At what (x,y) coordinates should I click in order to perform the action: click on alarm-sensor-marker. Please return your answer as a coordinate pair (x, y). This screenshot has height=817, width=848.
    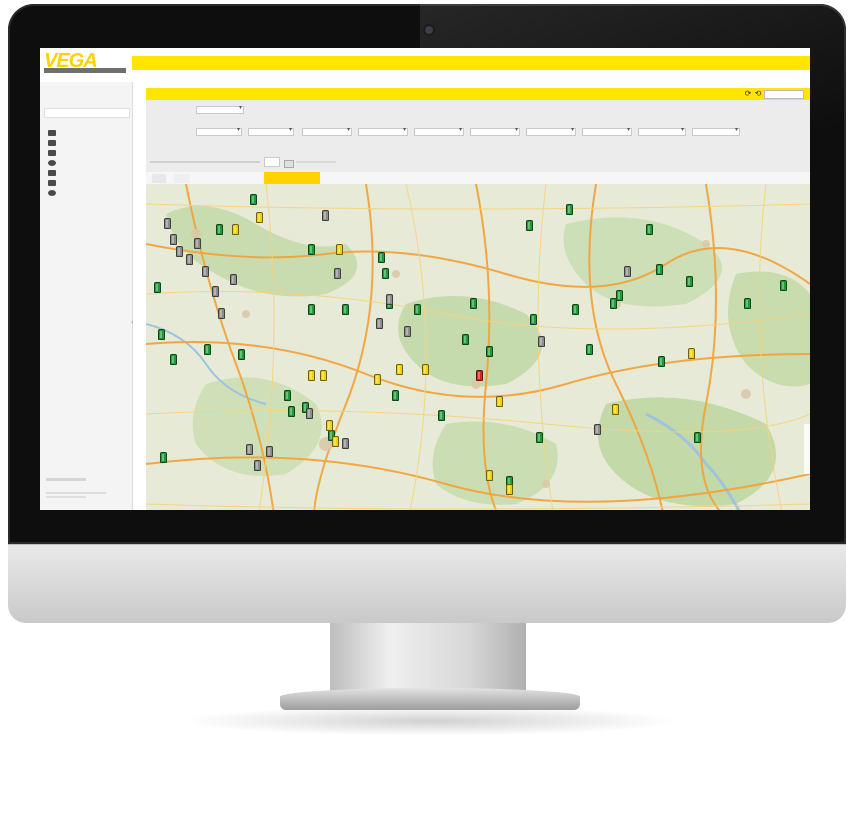
    Looking at the image, I should click on (479, 375).